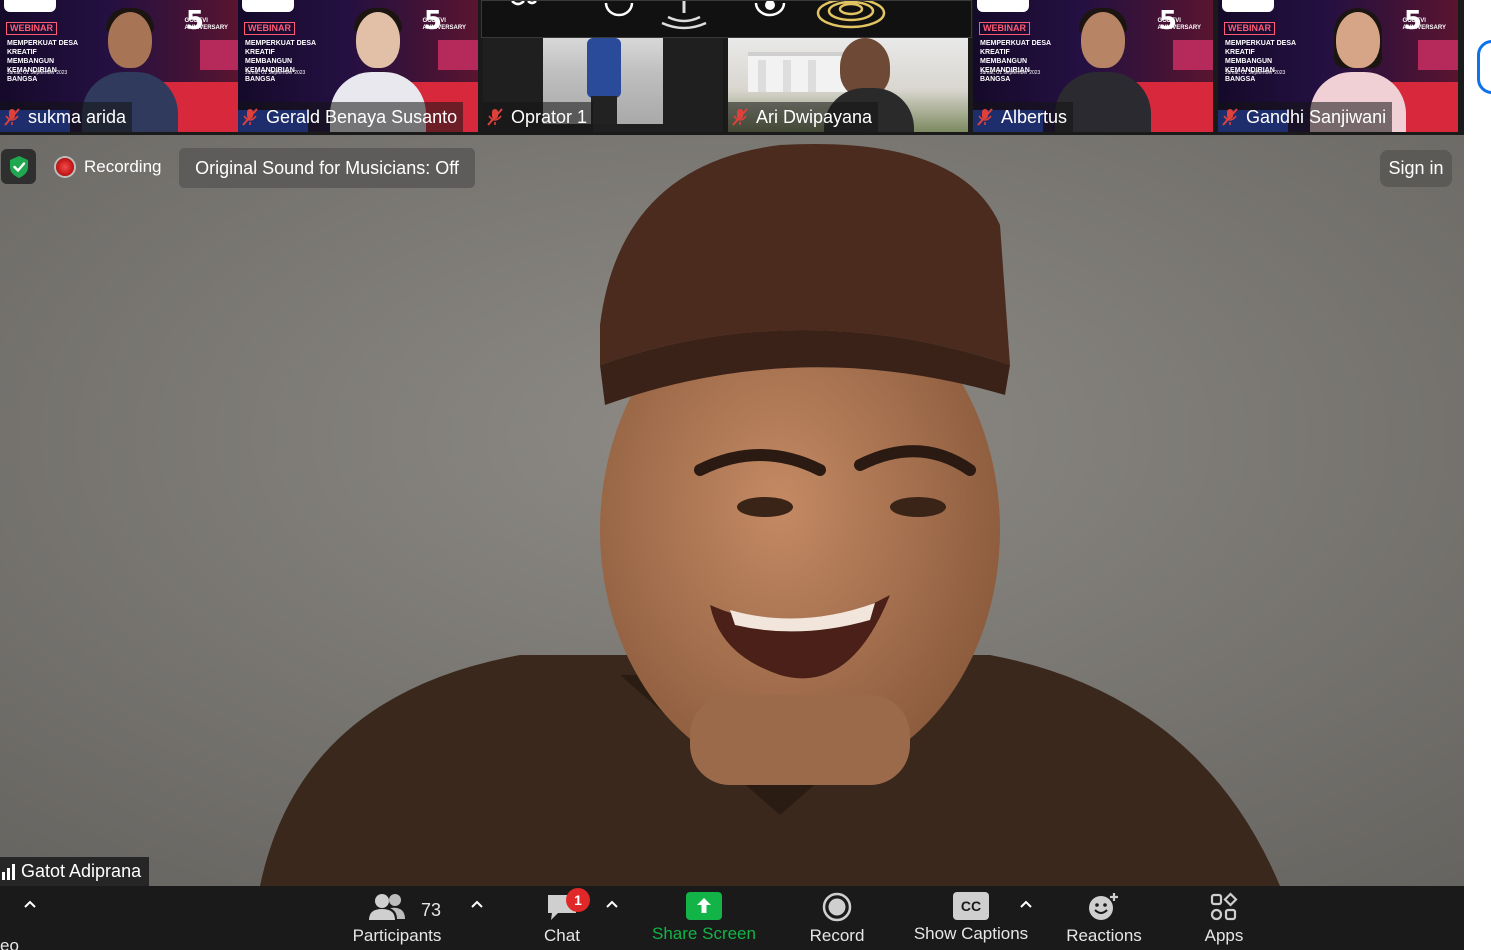 The width and height of the screenshot is (1491, 950). I want to click on apps-button: Apps, so click(1224, 919).